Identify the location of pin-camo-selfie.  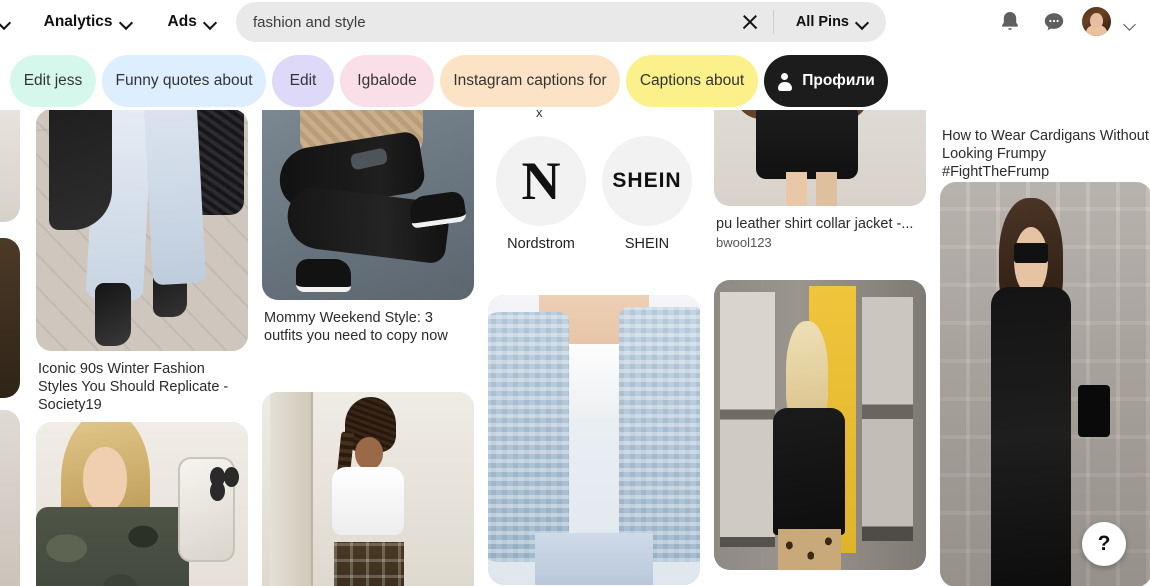
(142, 504).